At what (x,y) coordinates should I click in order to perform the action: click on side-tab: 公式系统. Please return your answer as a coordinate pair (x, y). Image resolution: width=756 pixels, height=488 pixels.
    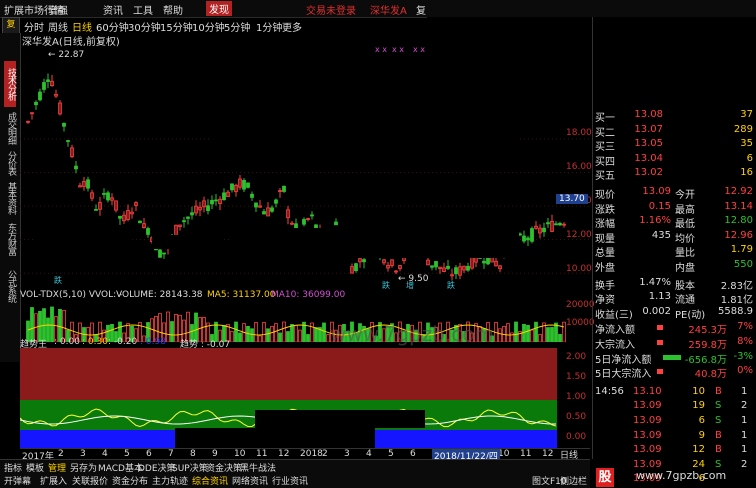
    Looking at the image, I should click on (10, 286).